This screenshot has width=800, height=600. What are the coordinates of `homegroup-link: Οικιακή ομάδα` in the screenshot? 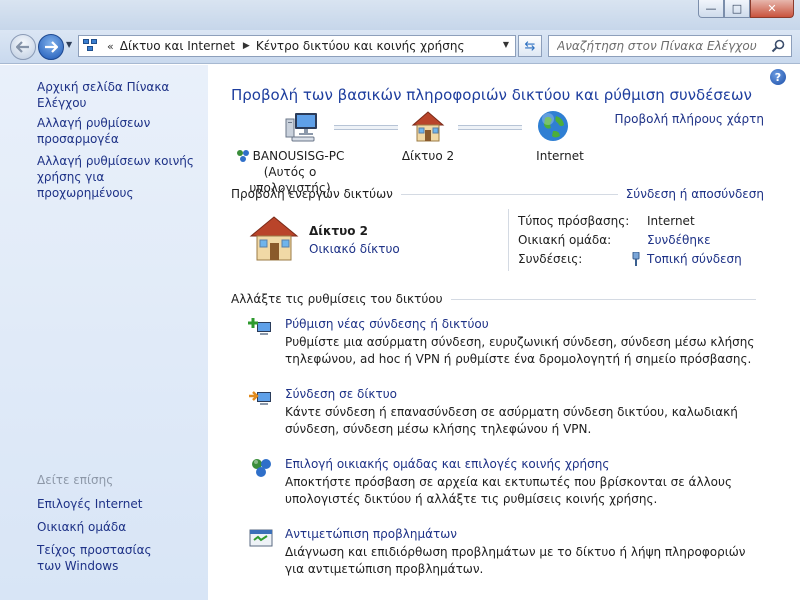 It's located at (119, 527).